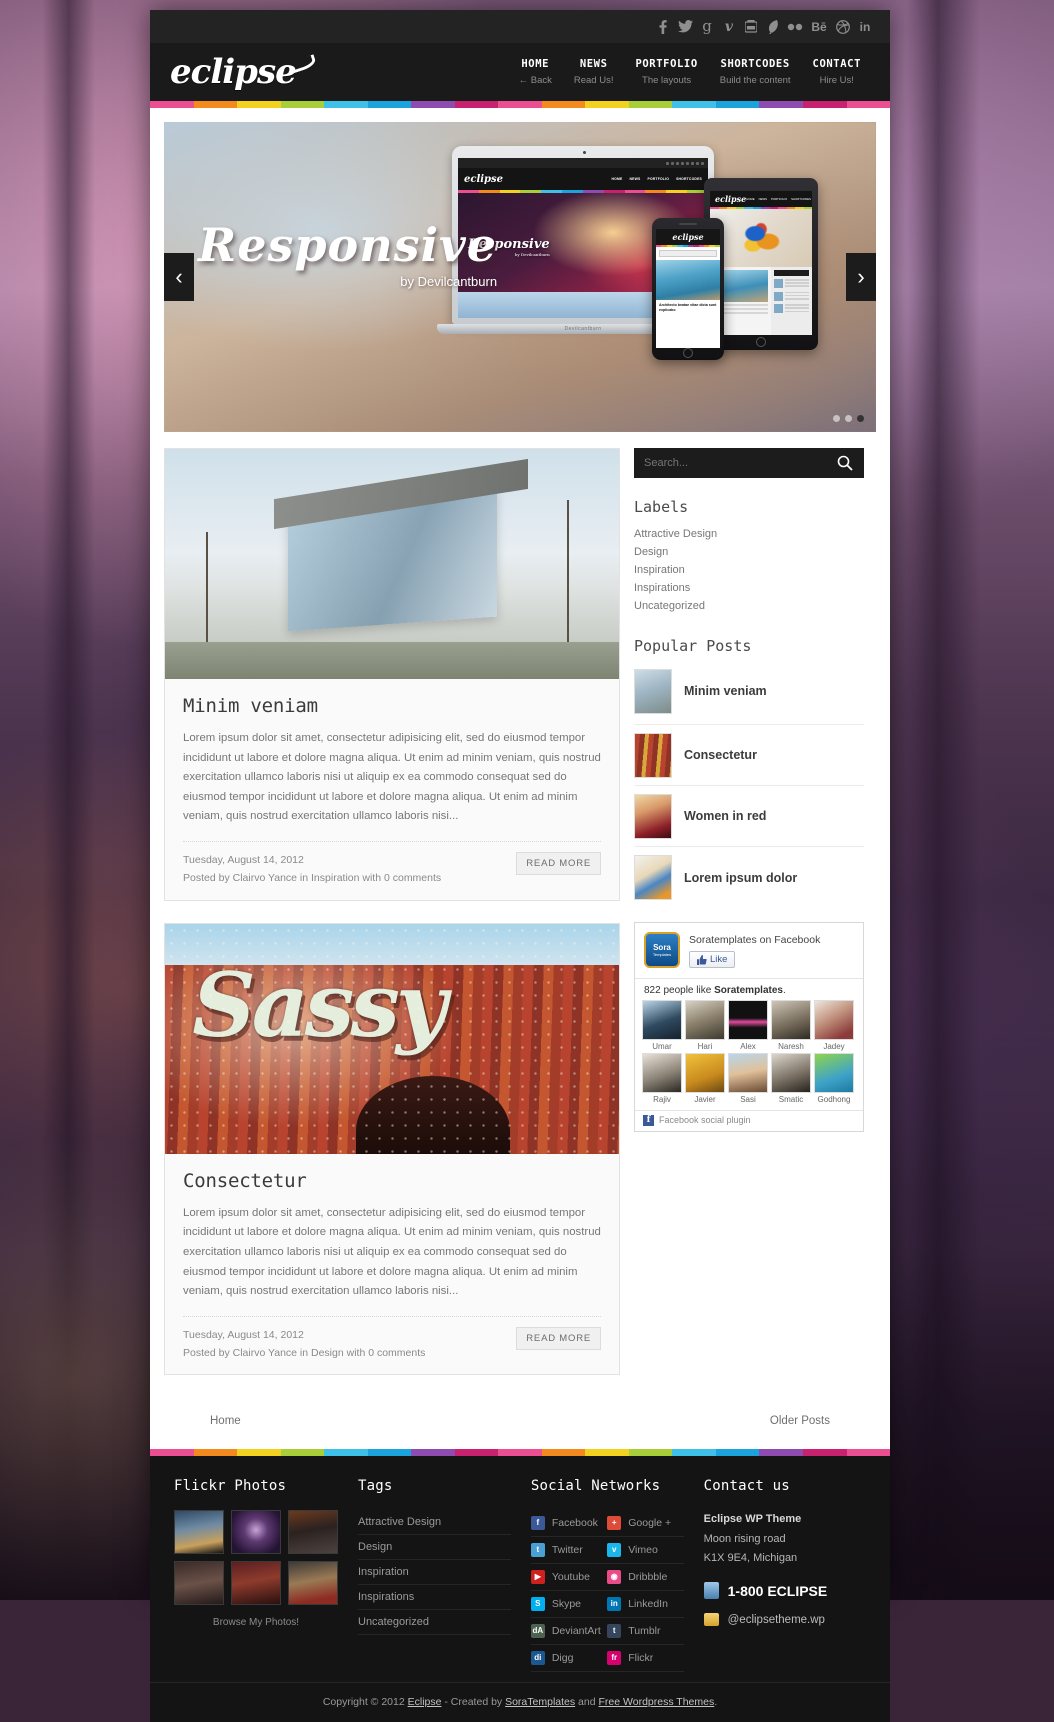 The height and width of the screenshot is (1722, 1054). Describe the element at coordinates (662, 1078) in the screenshot. I see `facebook-face: Rajiv` at that location.